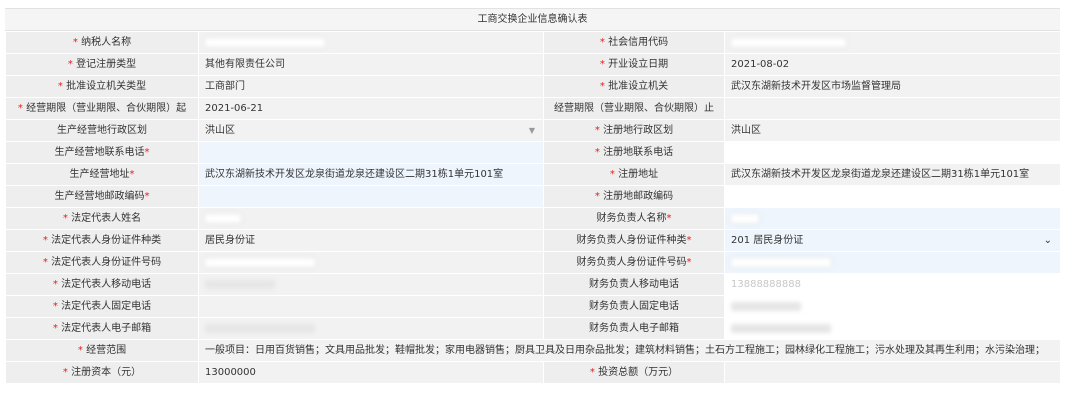  Describe the element at coordinates (892, 262) in the screenshot. I see `finance-head-id-number-input` at that location.